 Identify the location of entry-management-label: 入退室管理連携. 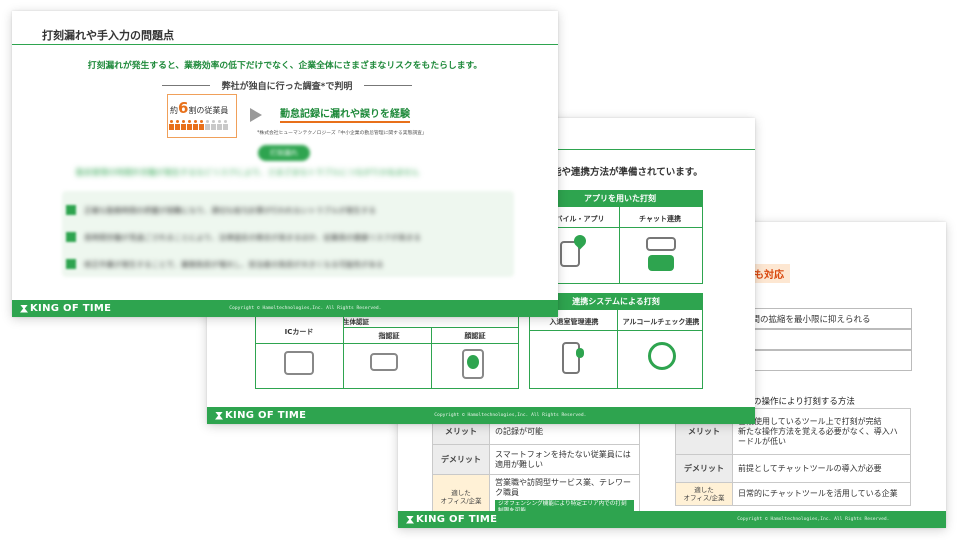
(574, 322).